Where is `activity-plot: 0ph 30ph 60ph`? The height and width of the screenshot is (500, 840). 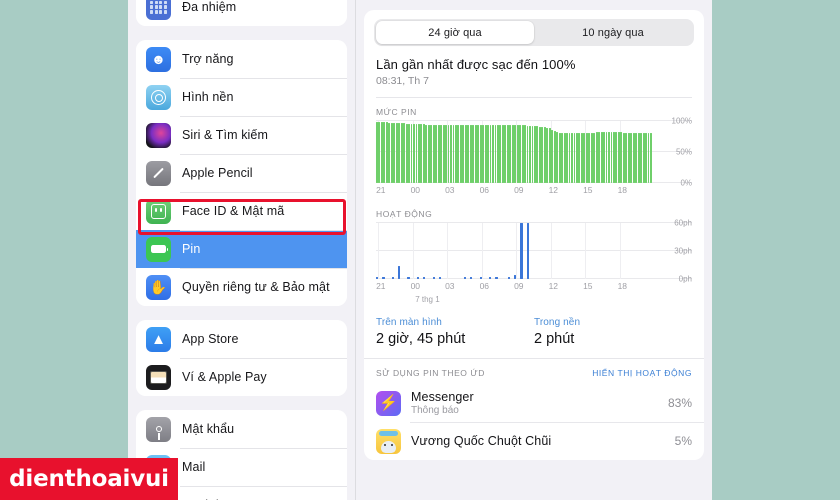 activity-plot: 0ph 30ph 60ph is located at coordinates (534, 251).